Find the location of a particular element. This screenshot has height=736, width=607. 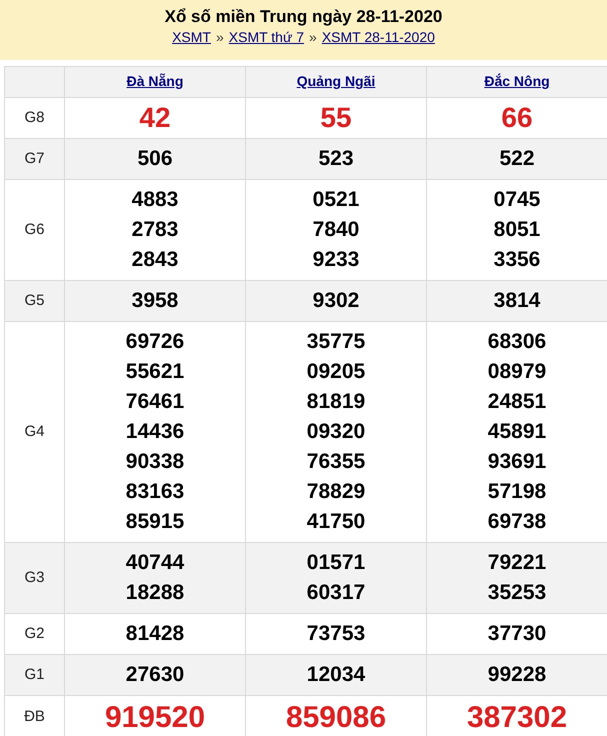

prize-label: G6 is located at coordinates (34, 230).